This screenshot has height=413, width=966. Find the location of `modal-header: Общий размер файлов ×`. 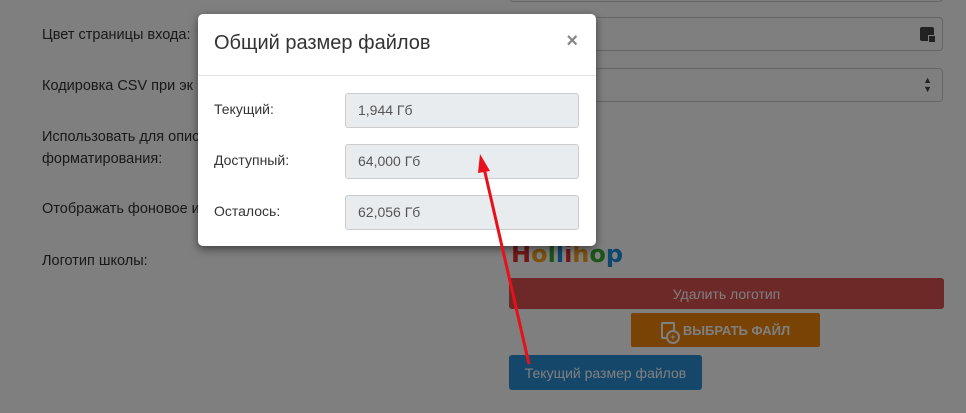

modal-header: Общий размер файлов × is located at coordinates (397, 45).